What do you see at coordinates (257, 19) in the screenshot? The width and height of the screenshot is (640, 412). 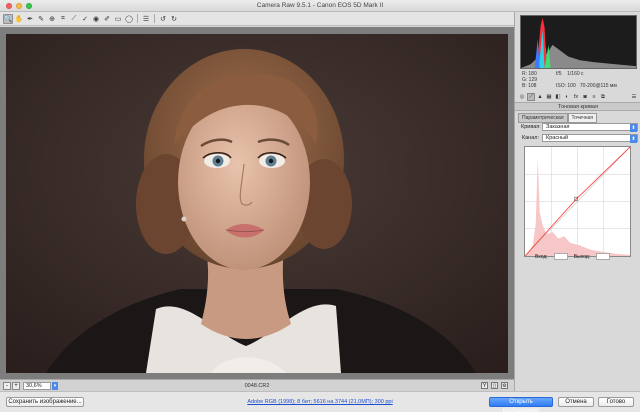 I see `tool-bar: 🔍 ✋ ✒ ✎ ⊕ ⌗ ⟋ ✓ ◉ ✐ ▭ ◯ ☰ ↺ ↻` at bounding box center [257, 19].